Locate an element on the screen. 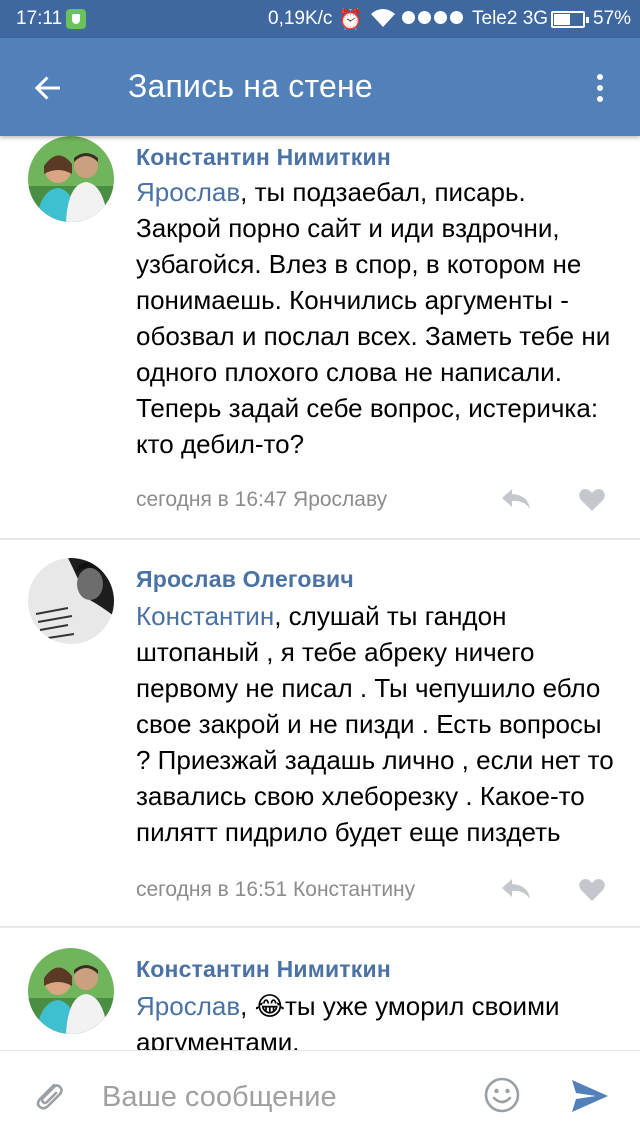 This screenshot has width=640, height=1137. send-icon is located at coordinates (590, 1096).